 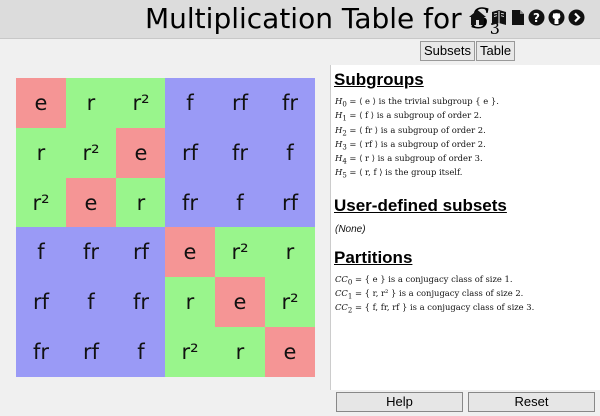 What do you see at coordinates (576, 17) in the screenshot?
I see `next-icon` at bounding box center [576, 17].